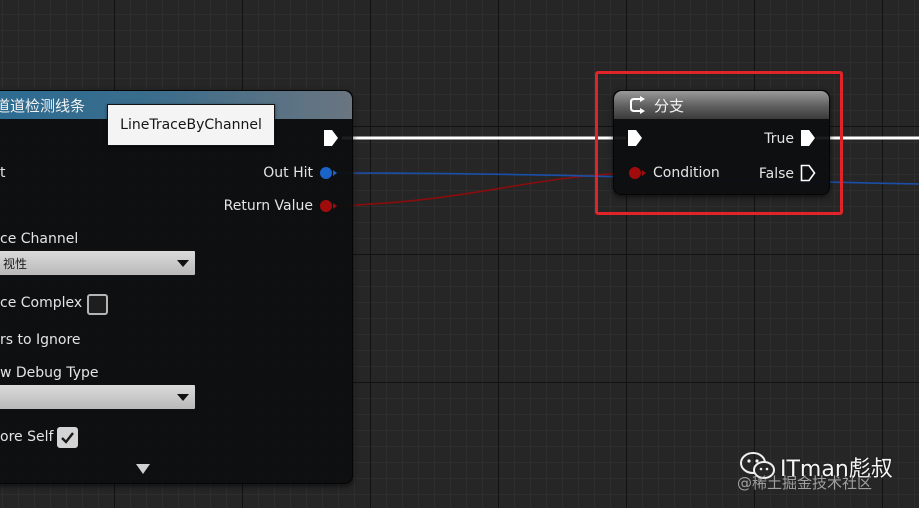 This screenshot has width=919, height=508. I want to click on actors-to-ignore-label: rs to Ignore, so click(40, 340).